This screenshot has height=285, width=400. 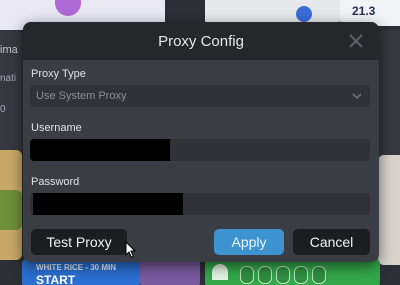 I want to click on mouse-pointer-icon, so click(x=131, y=250).